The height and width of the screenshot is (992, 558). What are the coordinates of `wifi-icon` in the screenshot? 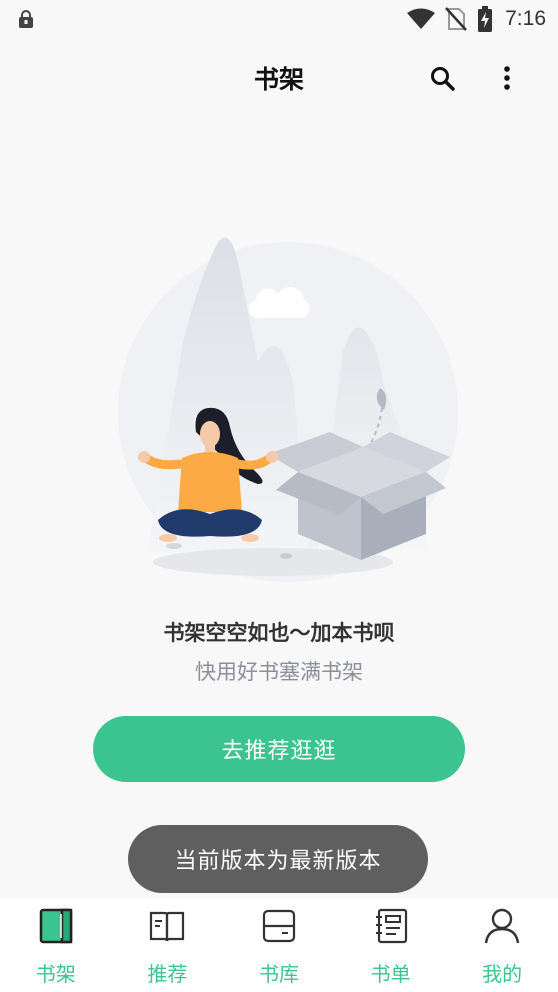 It's located at (421, 18).